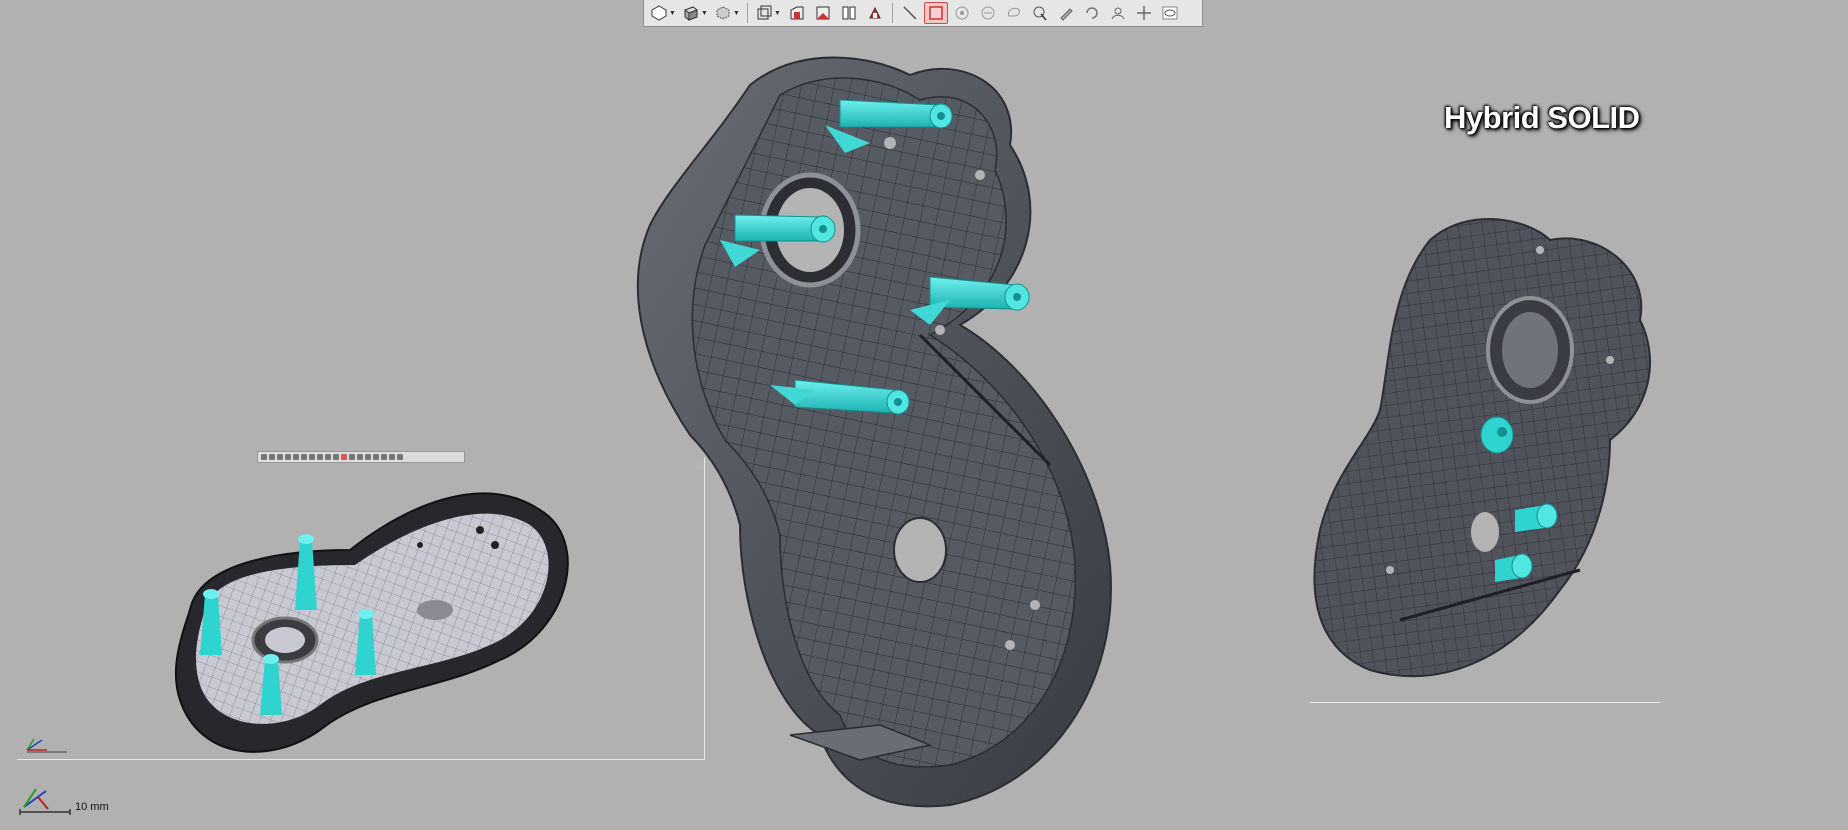 Image resolution: width=1848 pixels, height=830 pixels. I want to click on view-side-icon, so click(823, 13).